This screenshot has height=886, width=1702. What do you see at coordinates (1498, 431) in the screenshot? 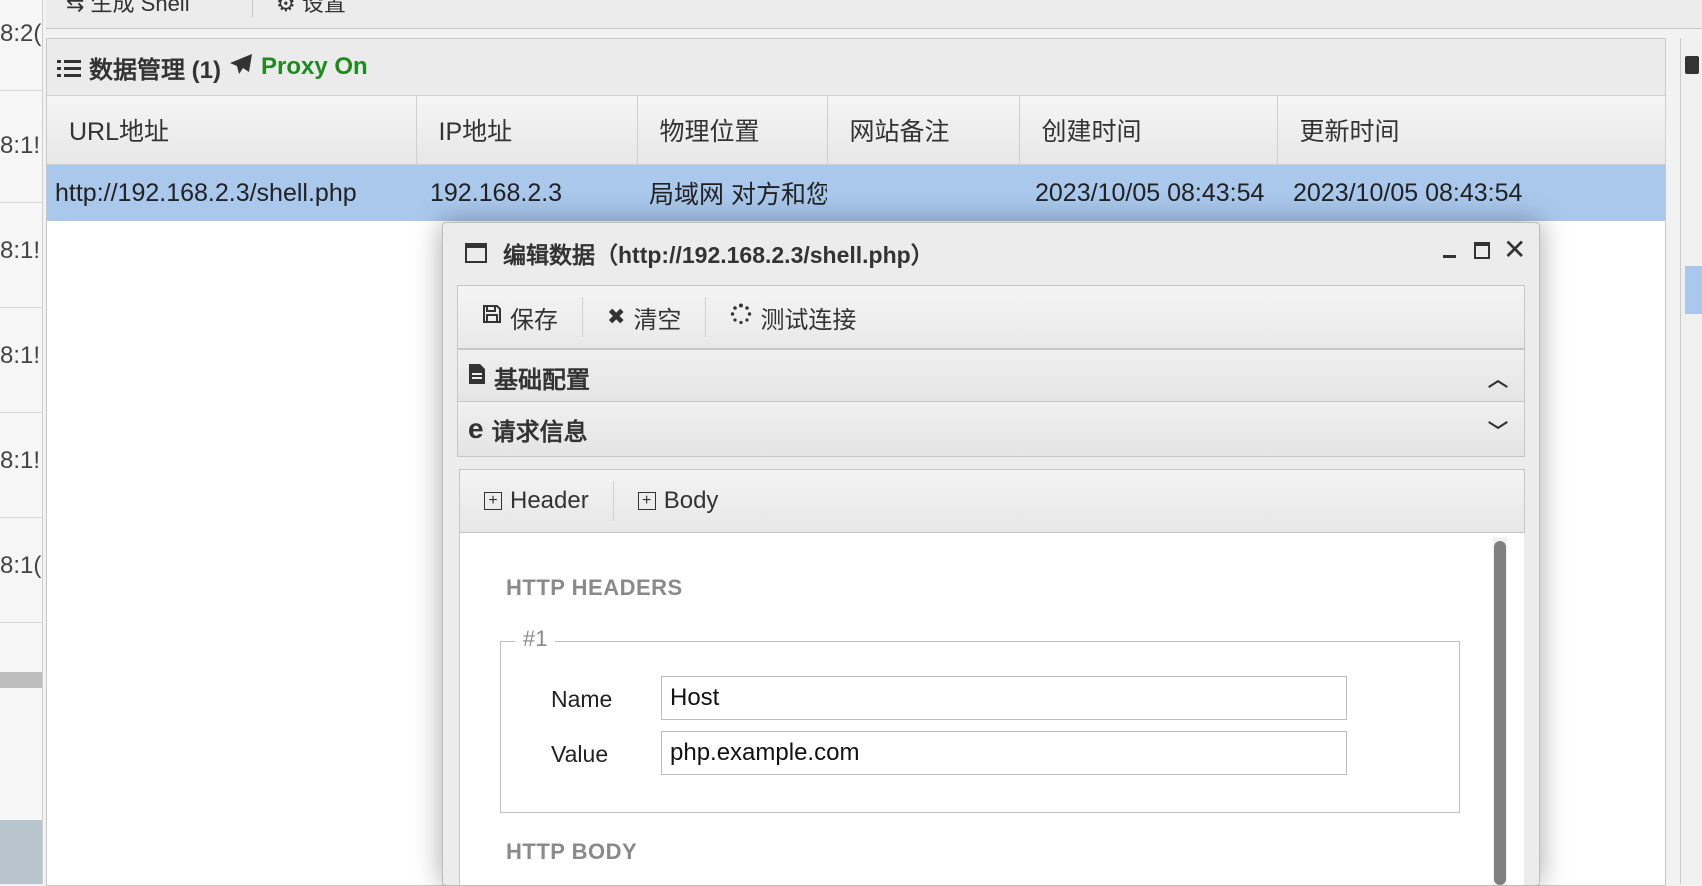
I see `chevron-down-icon: ﹀` at bounding box center [1498, 431].